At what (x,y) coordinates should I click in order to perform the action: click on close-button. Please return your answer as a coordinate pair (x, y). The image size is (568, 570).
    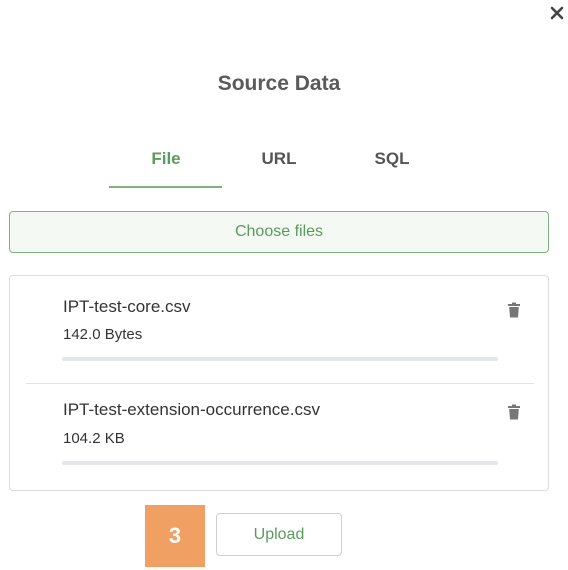
    Looking at the image, I should click on (557, 13).